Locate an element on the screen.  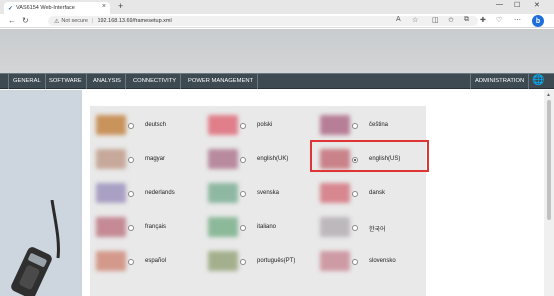
language-label: español is located at coordinates (156, 261).